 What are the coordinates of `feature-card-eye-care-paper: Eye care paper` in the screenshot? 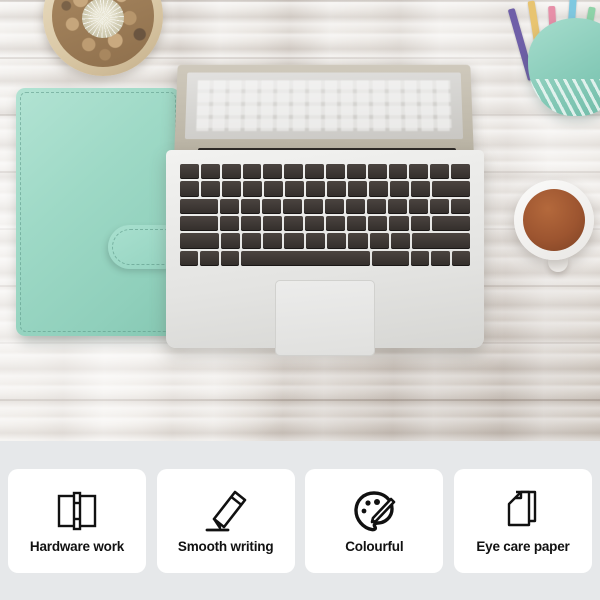 It's located at (522, 520).